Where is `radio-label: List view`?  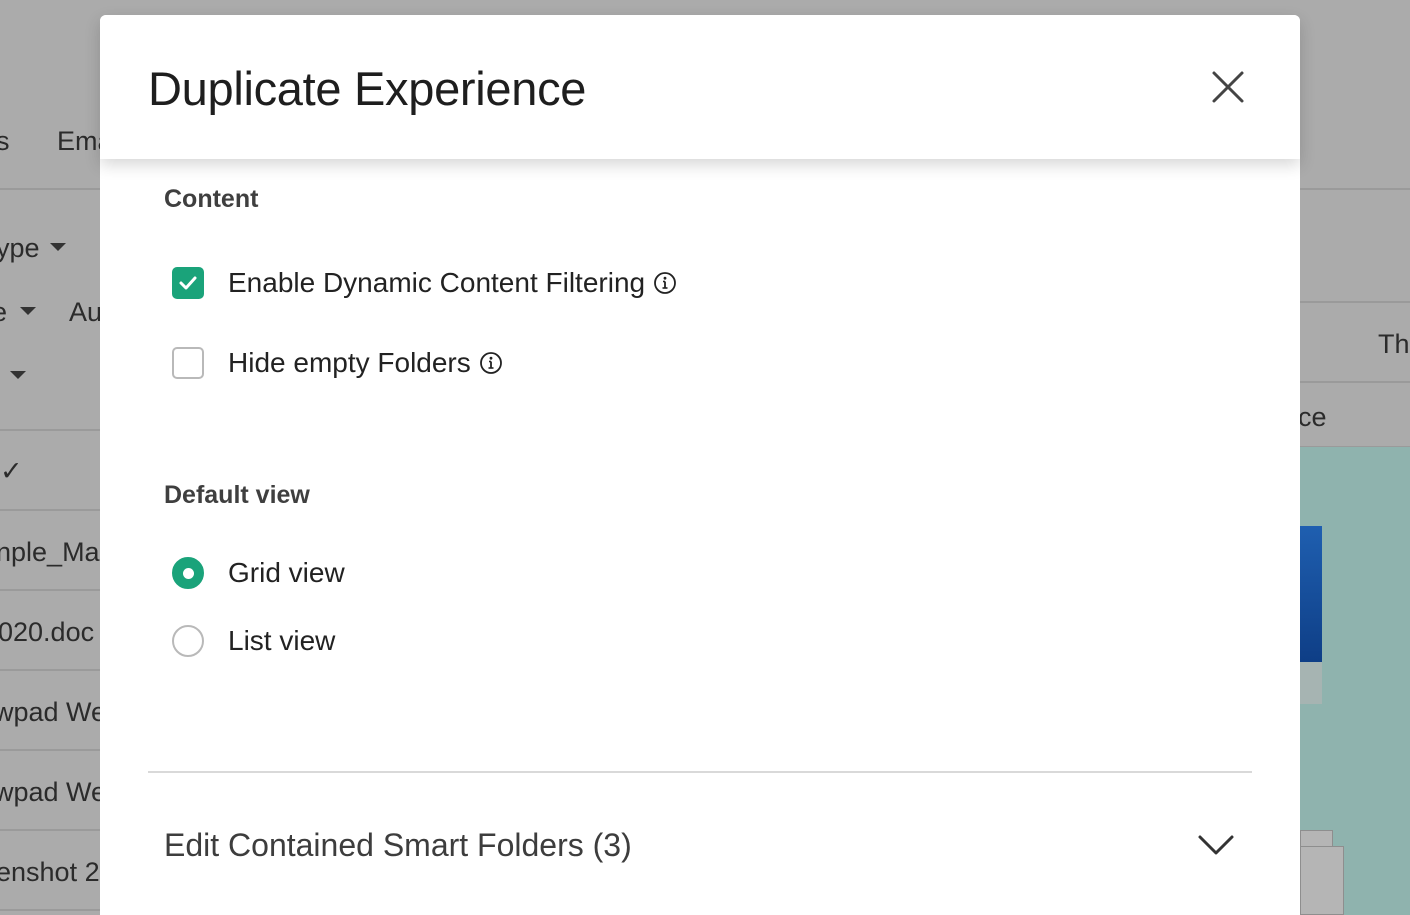
radio-label: List view is located at coordinates (282, 640).